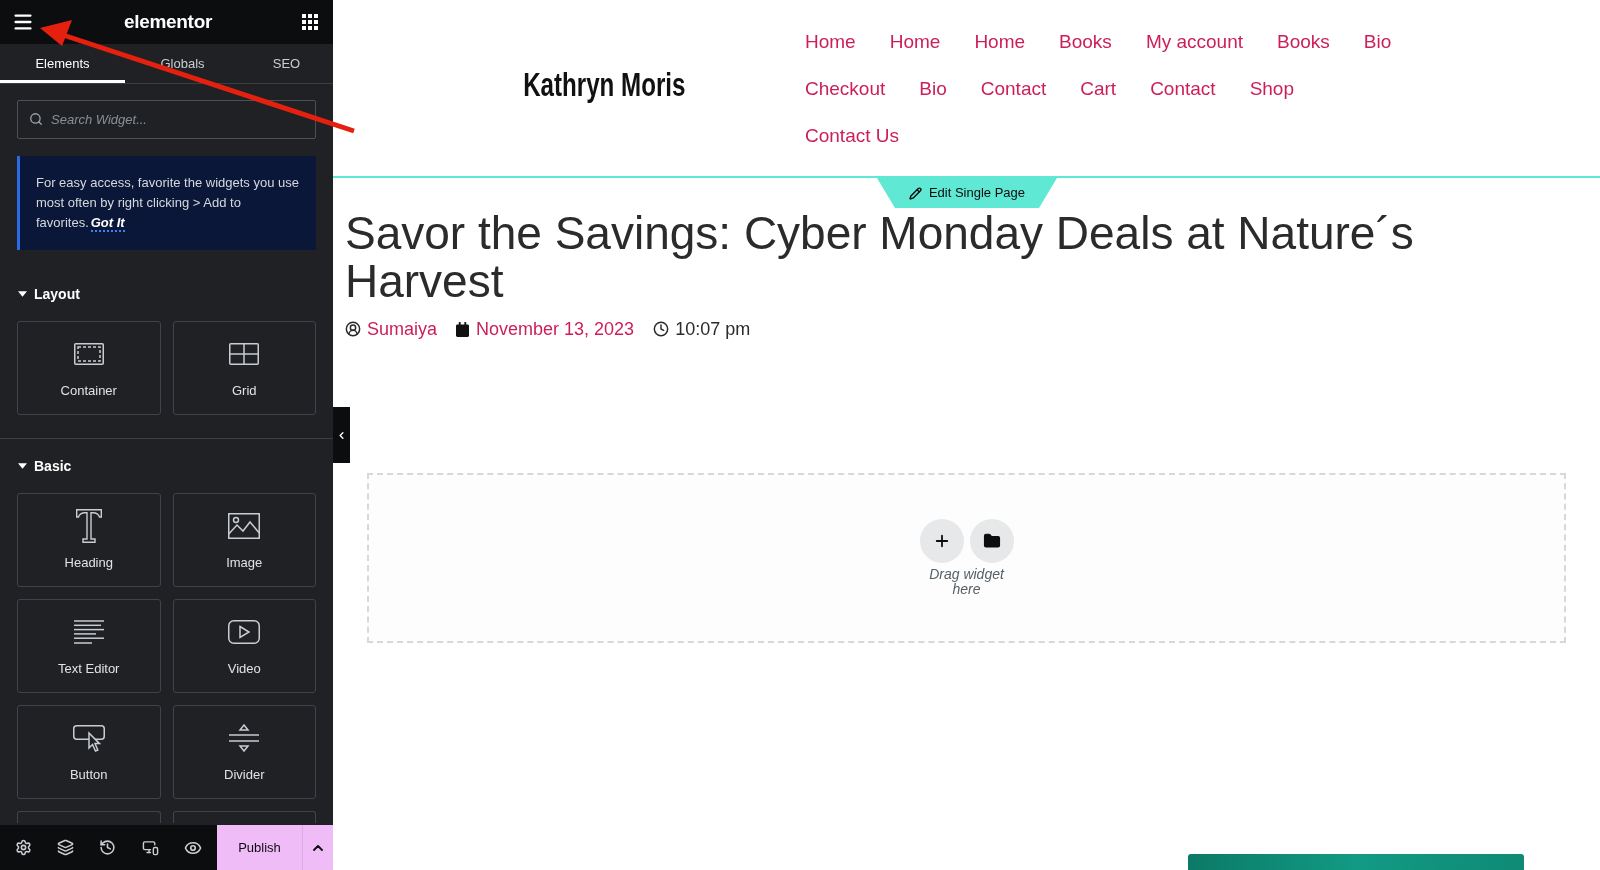  What do you see at coordinates (967, 582) in the screenshot?
I see `drop-hint: Drag widget here` at bounding box center [967, 582].